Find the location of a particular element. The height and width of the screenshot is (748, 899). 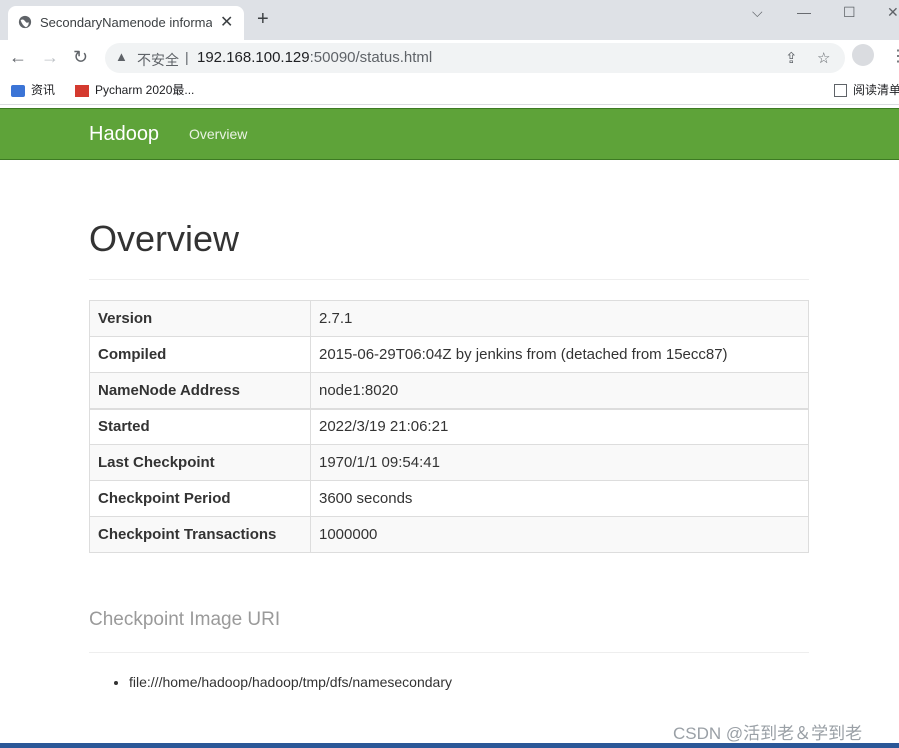

table-row: Last Checkpoint 1970/1/1 09:54:41 is located at coordinates (449, 462).